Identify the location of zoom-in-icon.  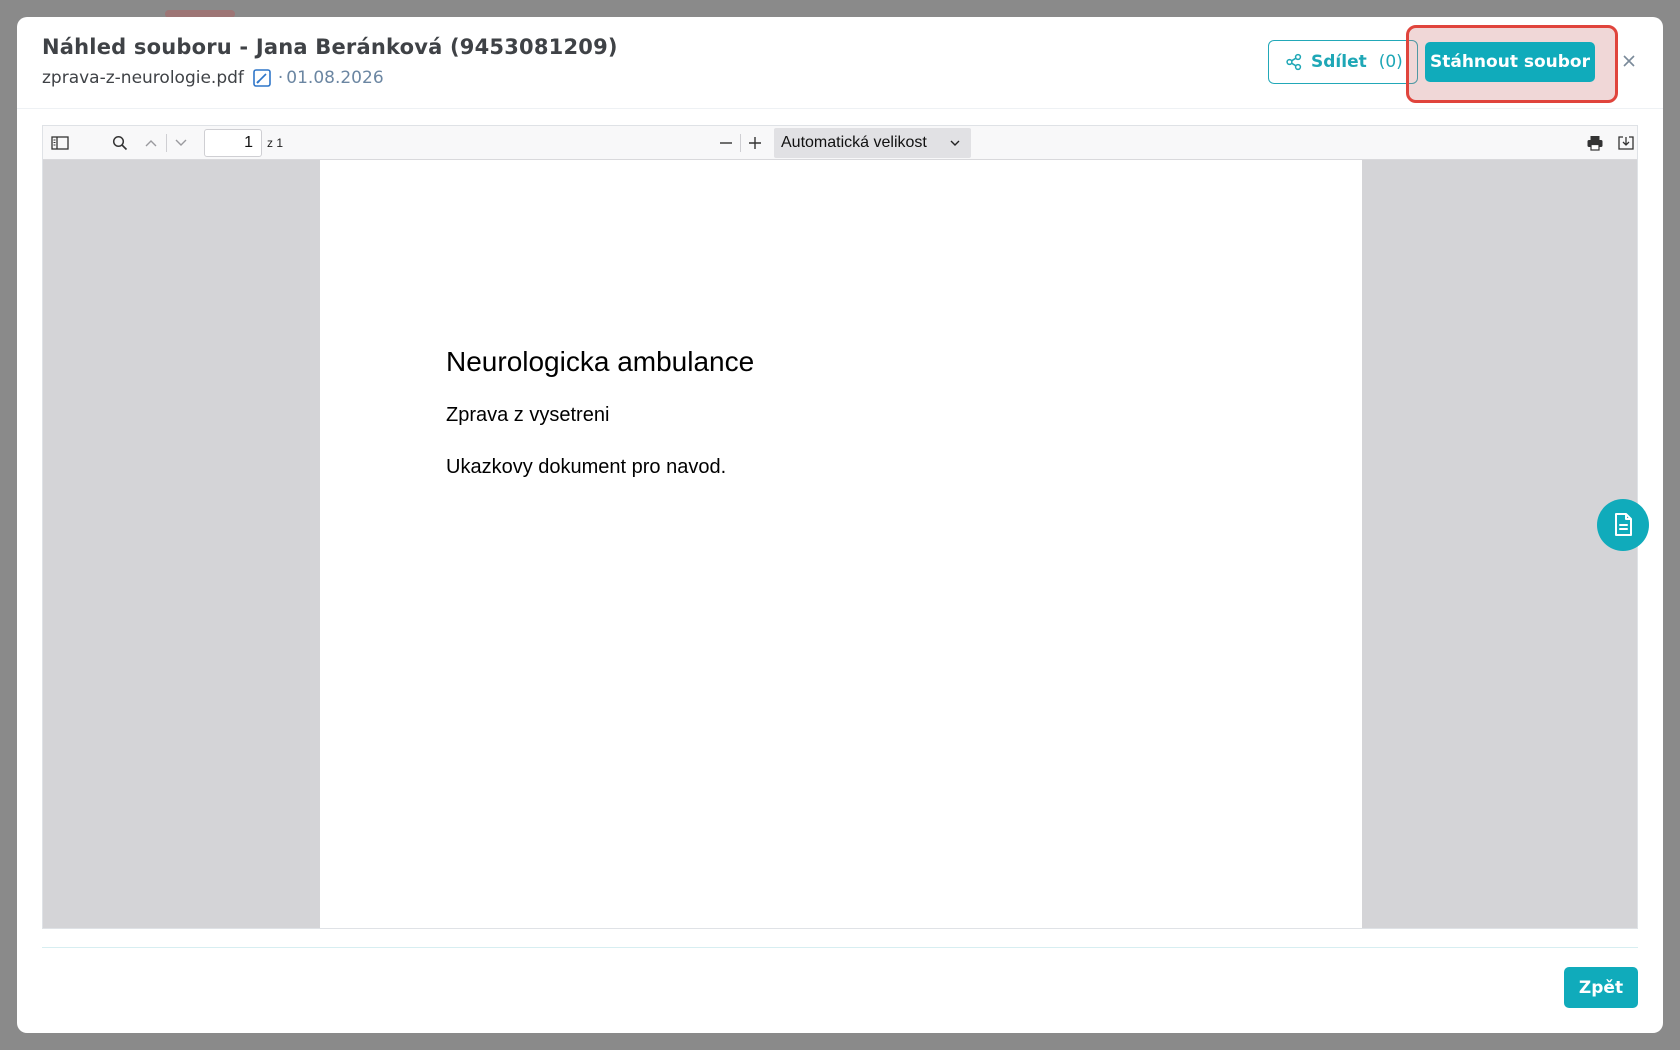
(755, 143).